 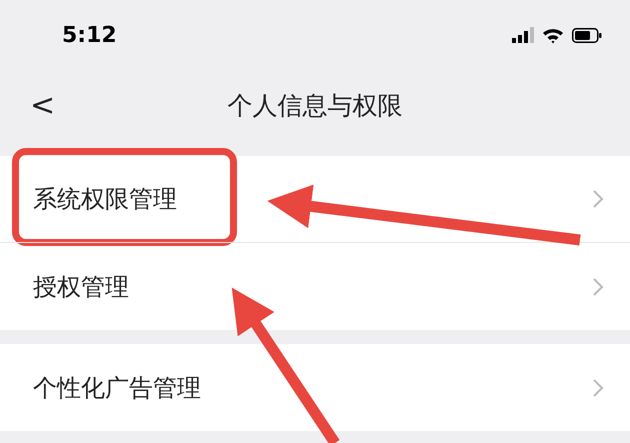 What do you see at coordinates (523, 35) in the screenshot?
I see `signal-icon` at bounding box center [523, 35].